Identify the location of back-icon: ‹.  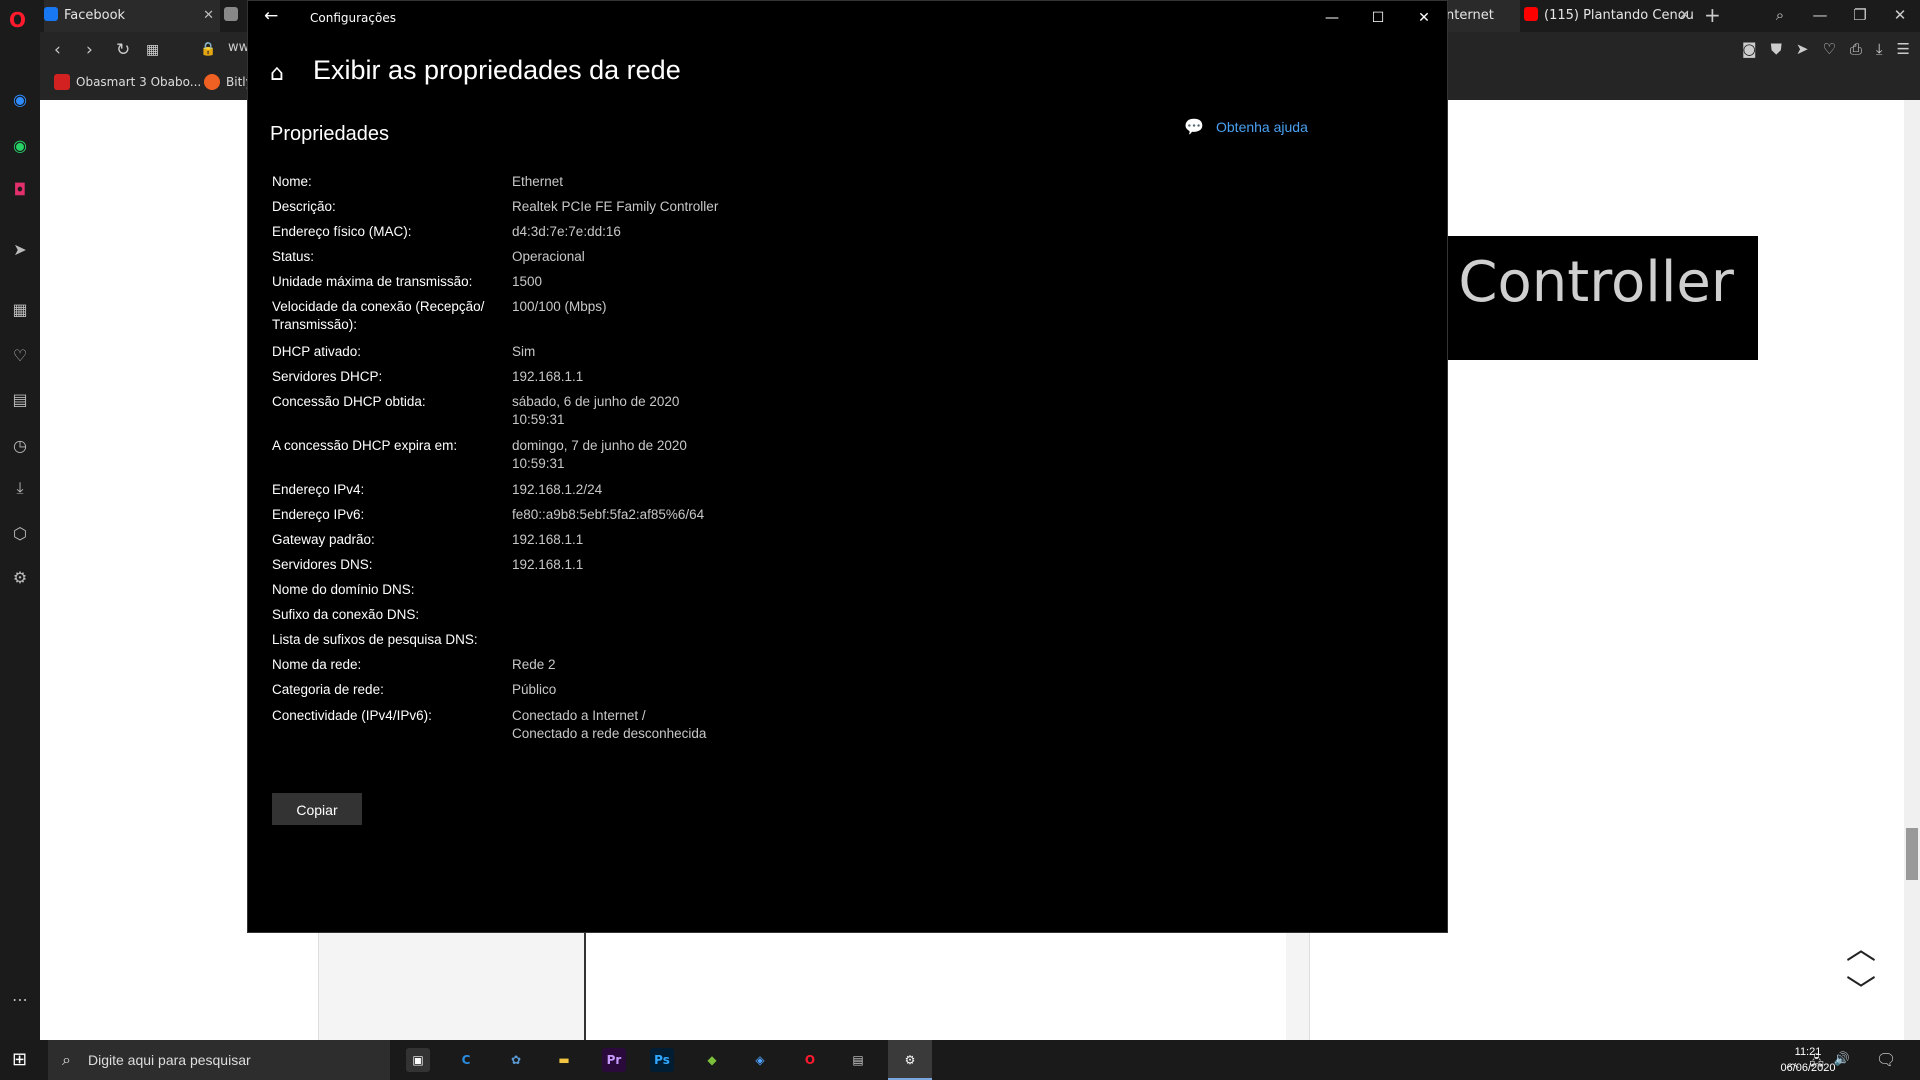
(57, 50).